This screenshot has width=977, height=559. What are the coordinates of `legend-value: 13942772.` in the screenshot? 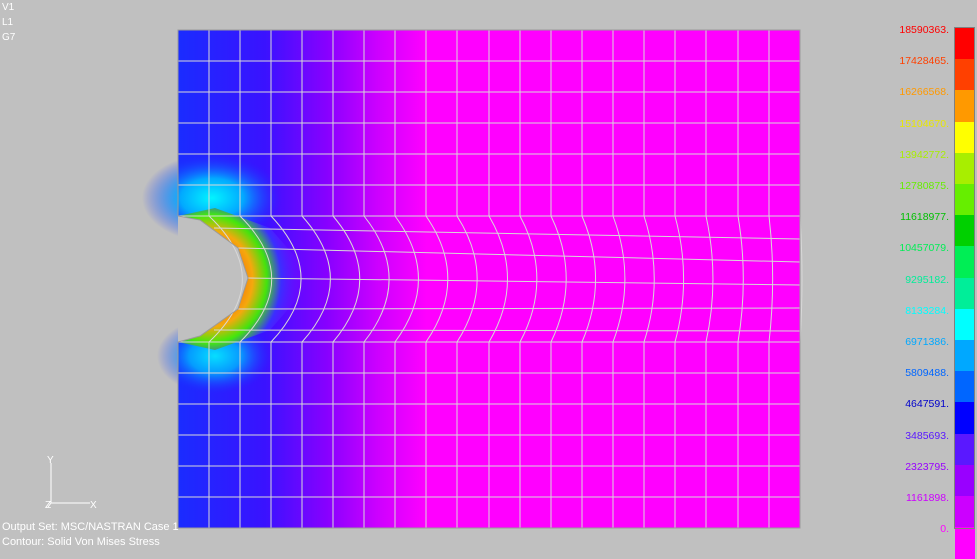 It's located at (924, 154).